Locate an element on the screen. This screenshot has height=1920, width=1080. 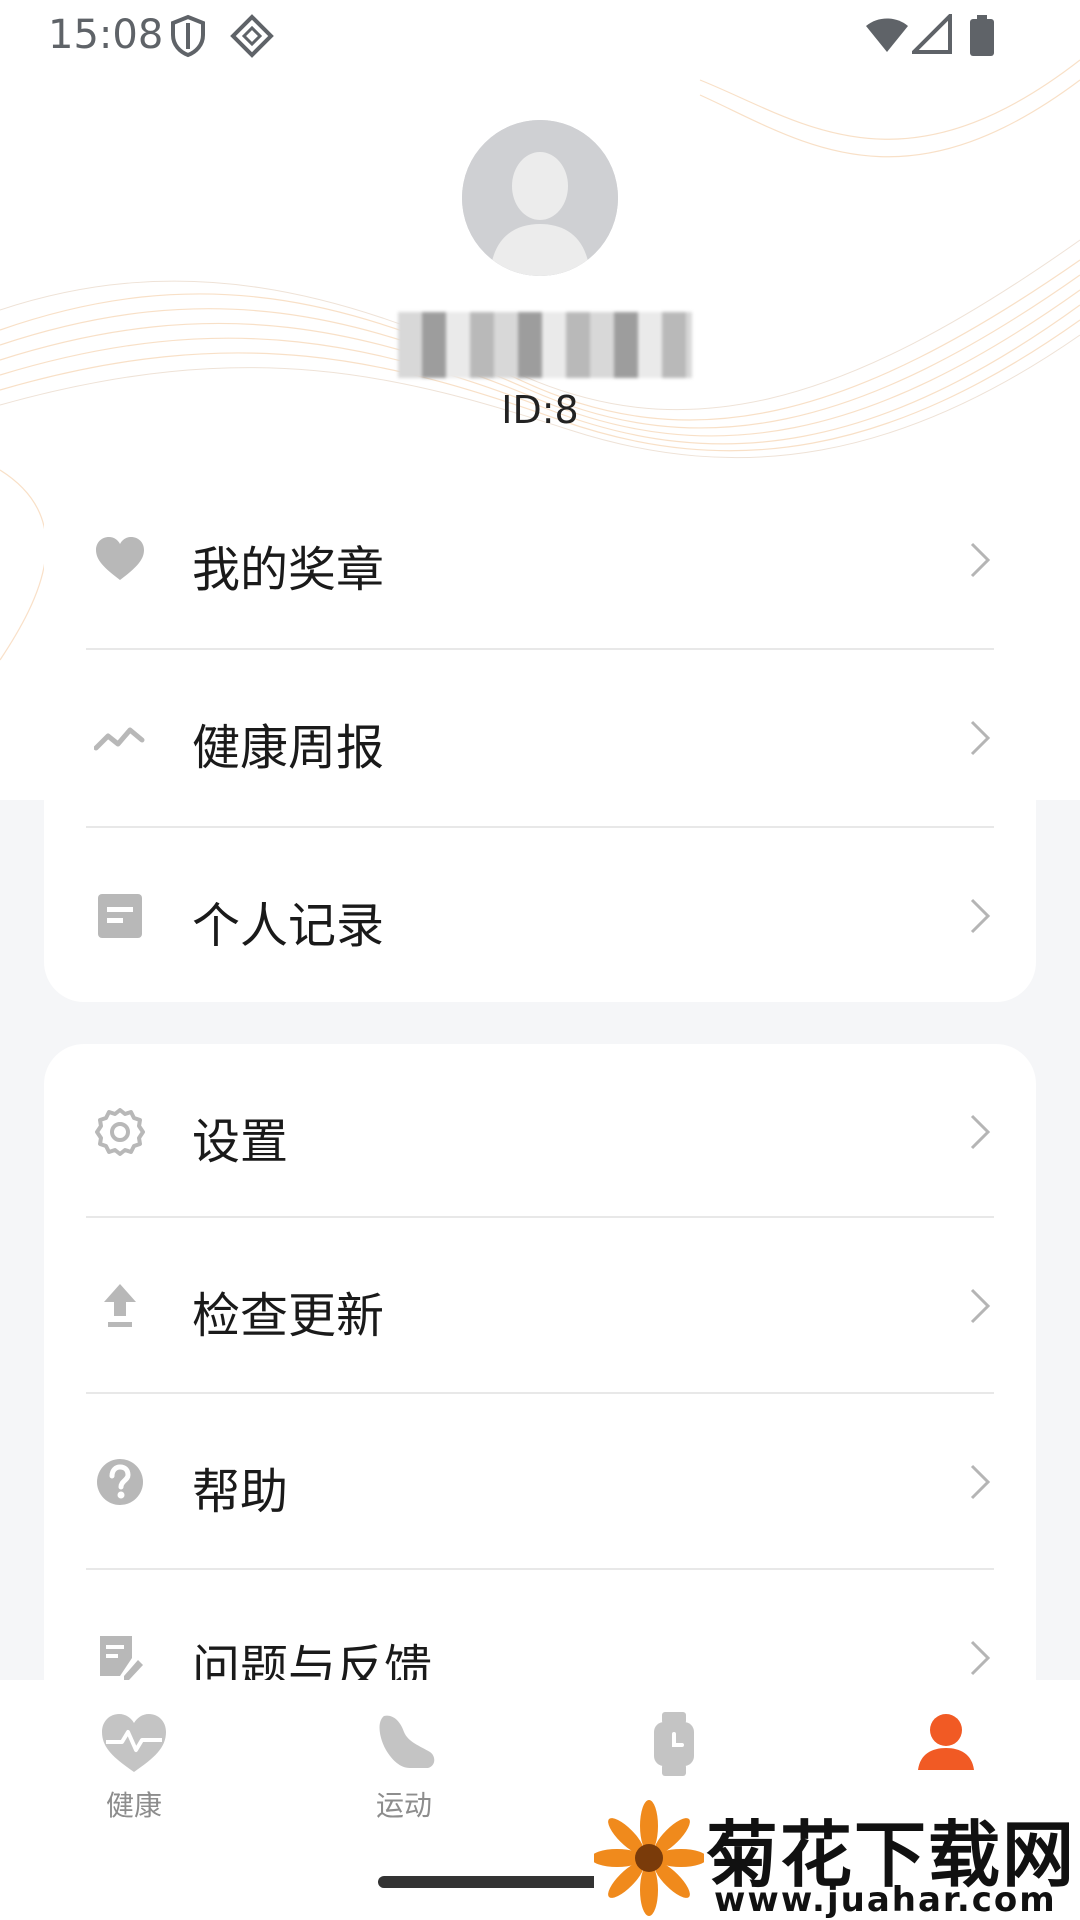
heart-pulse-icon is located at coordinates (134, 1743).